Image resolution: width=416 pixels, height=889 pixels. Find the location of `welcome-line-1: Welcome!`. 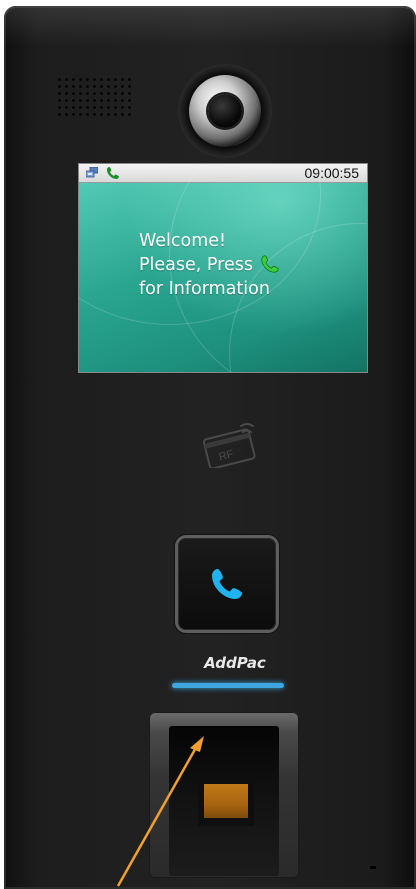

welcome-line-1: Welcome! is located at coordinates (183, 241).